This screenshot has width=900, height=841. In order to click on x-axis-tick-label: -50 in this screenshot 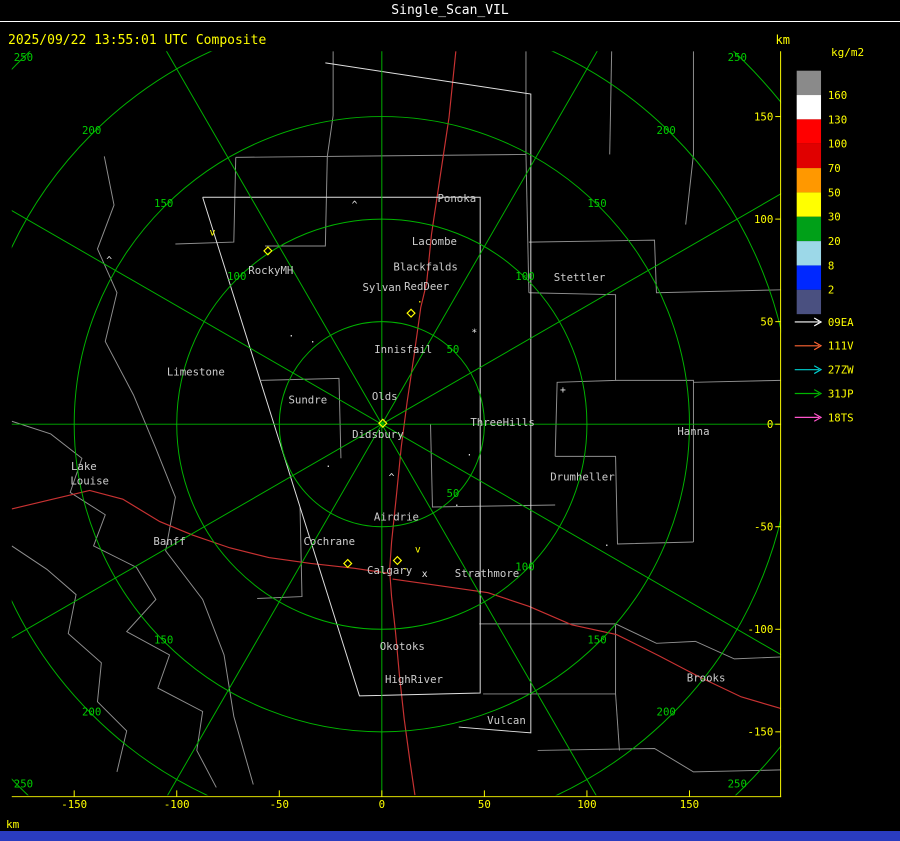, I will do `click(279, 804)`.